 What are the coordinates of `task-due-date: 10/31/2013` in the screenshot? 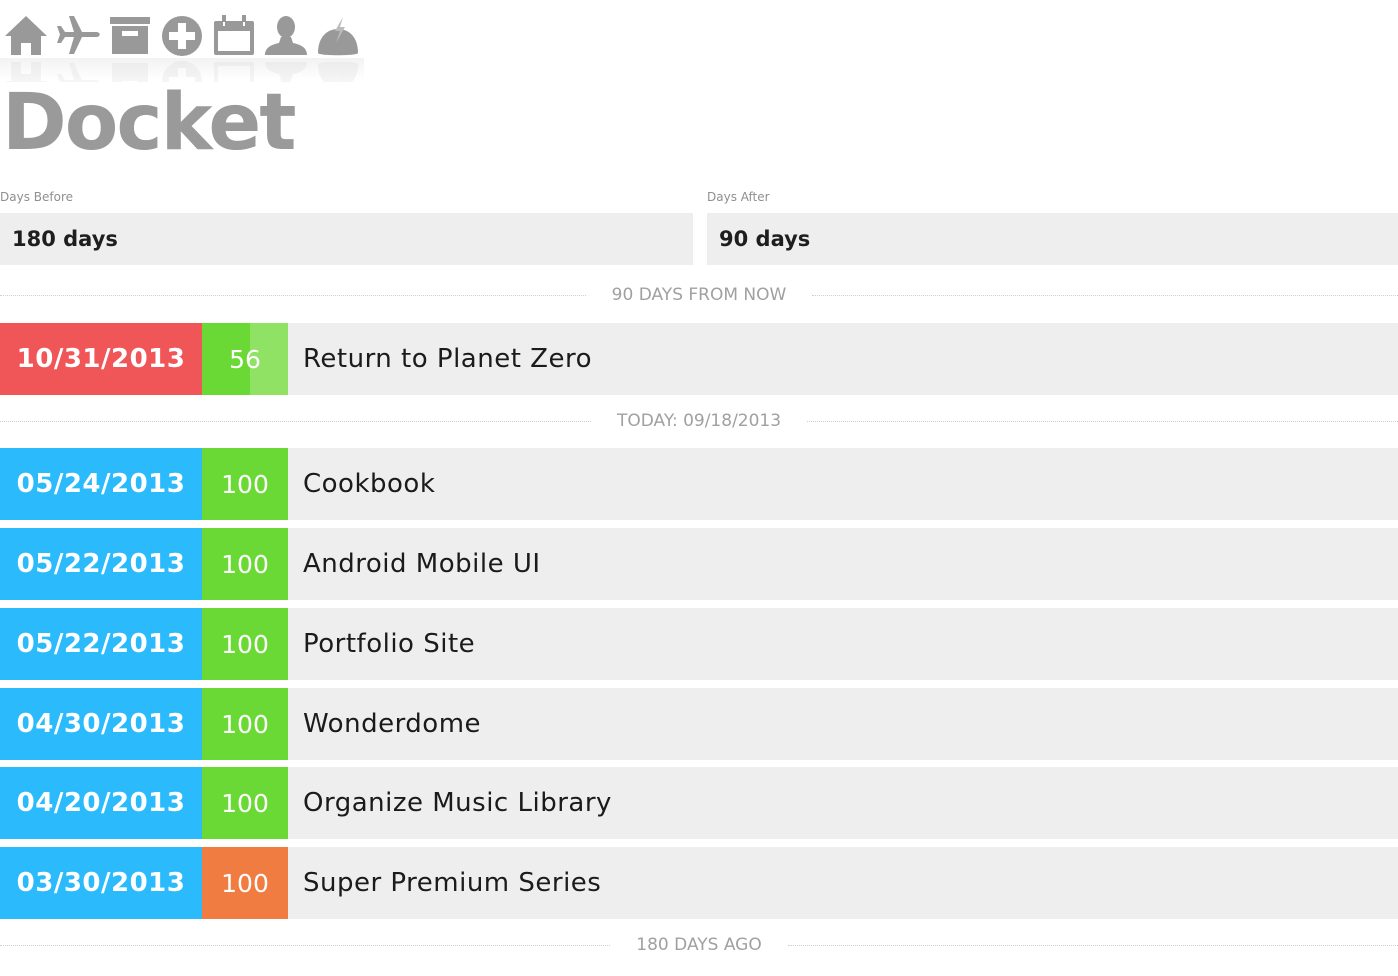 It's located at (101, 359).